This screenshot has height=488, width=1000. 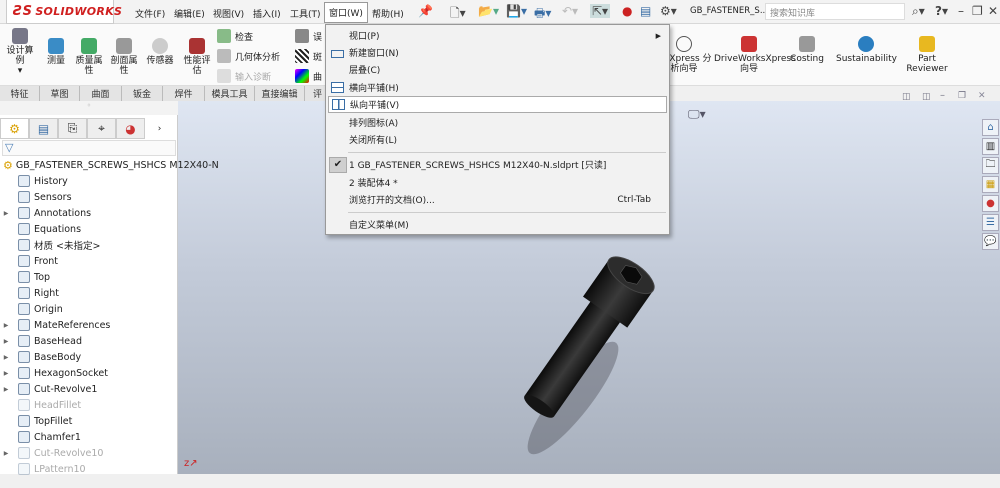 I want to click on tree-item: ▶ BaseBody, so click(x=89, y=357).